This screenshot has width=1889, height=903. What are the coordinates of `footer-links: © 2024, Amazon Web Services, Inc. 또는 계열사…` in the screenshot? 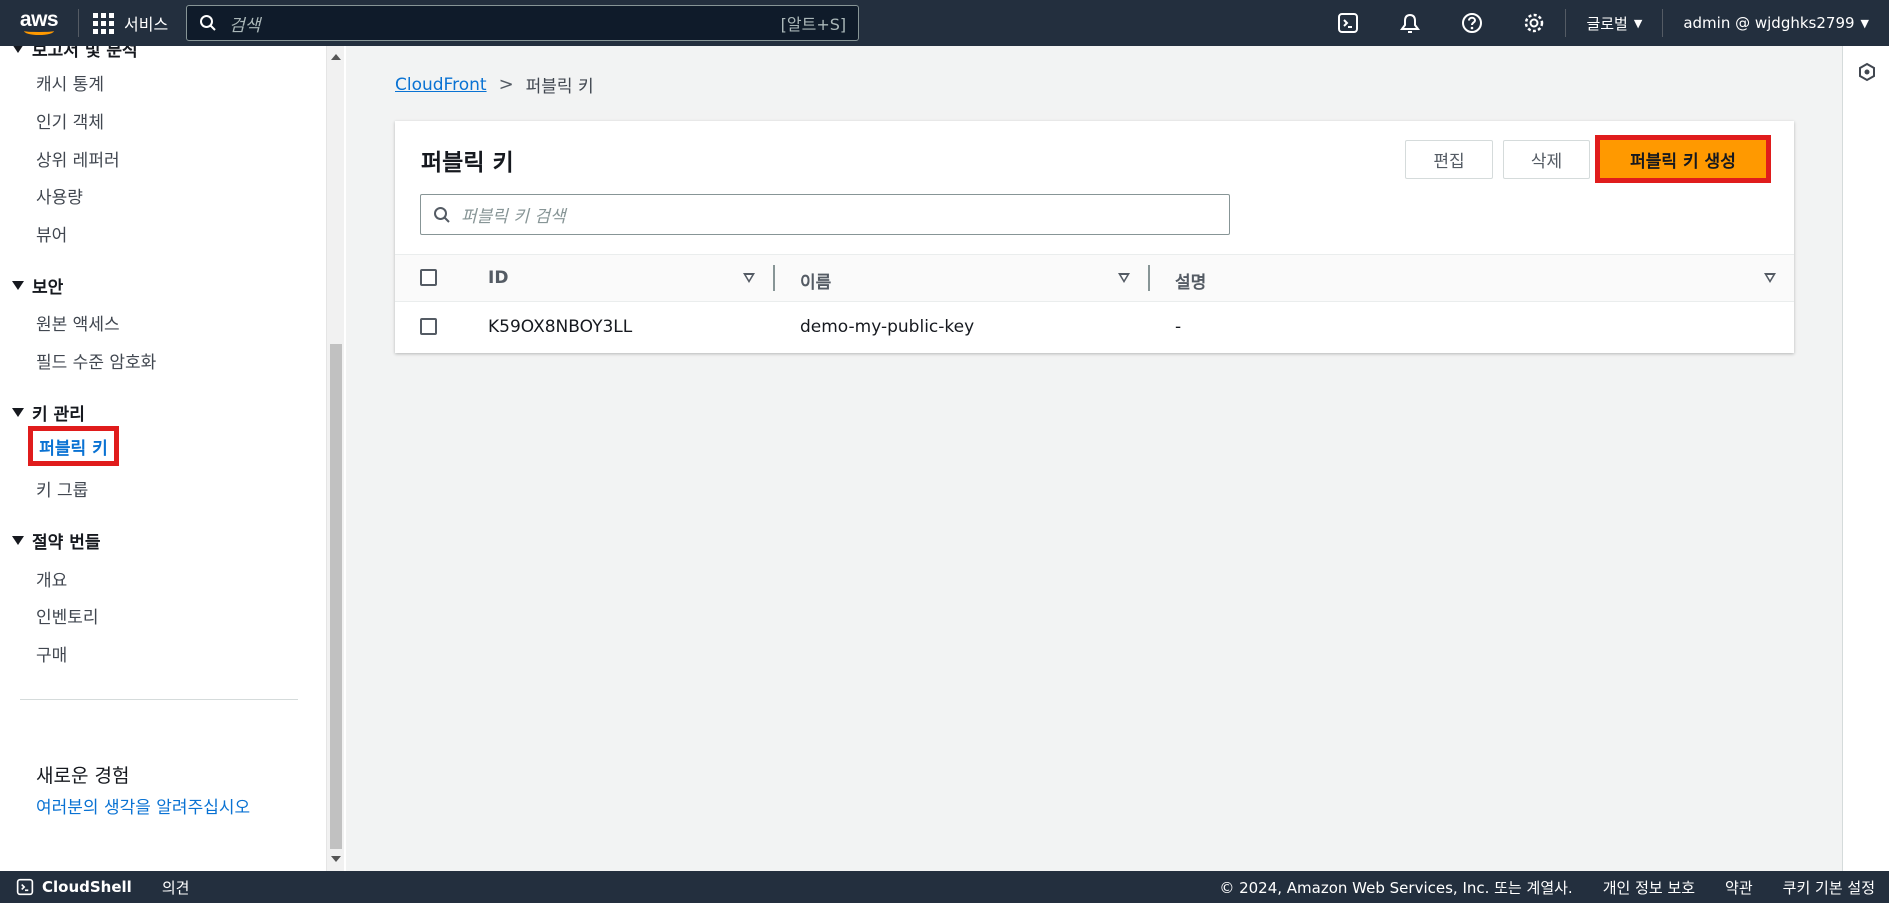 It's located at (1547, 887).